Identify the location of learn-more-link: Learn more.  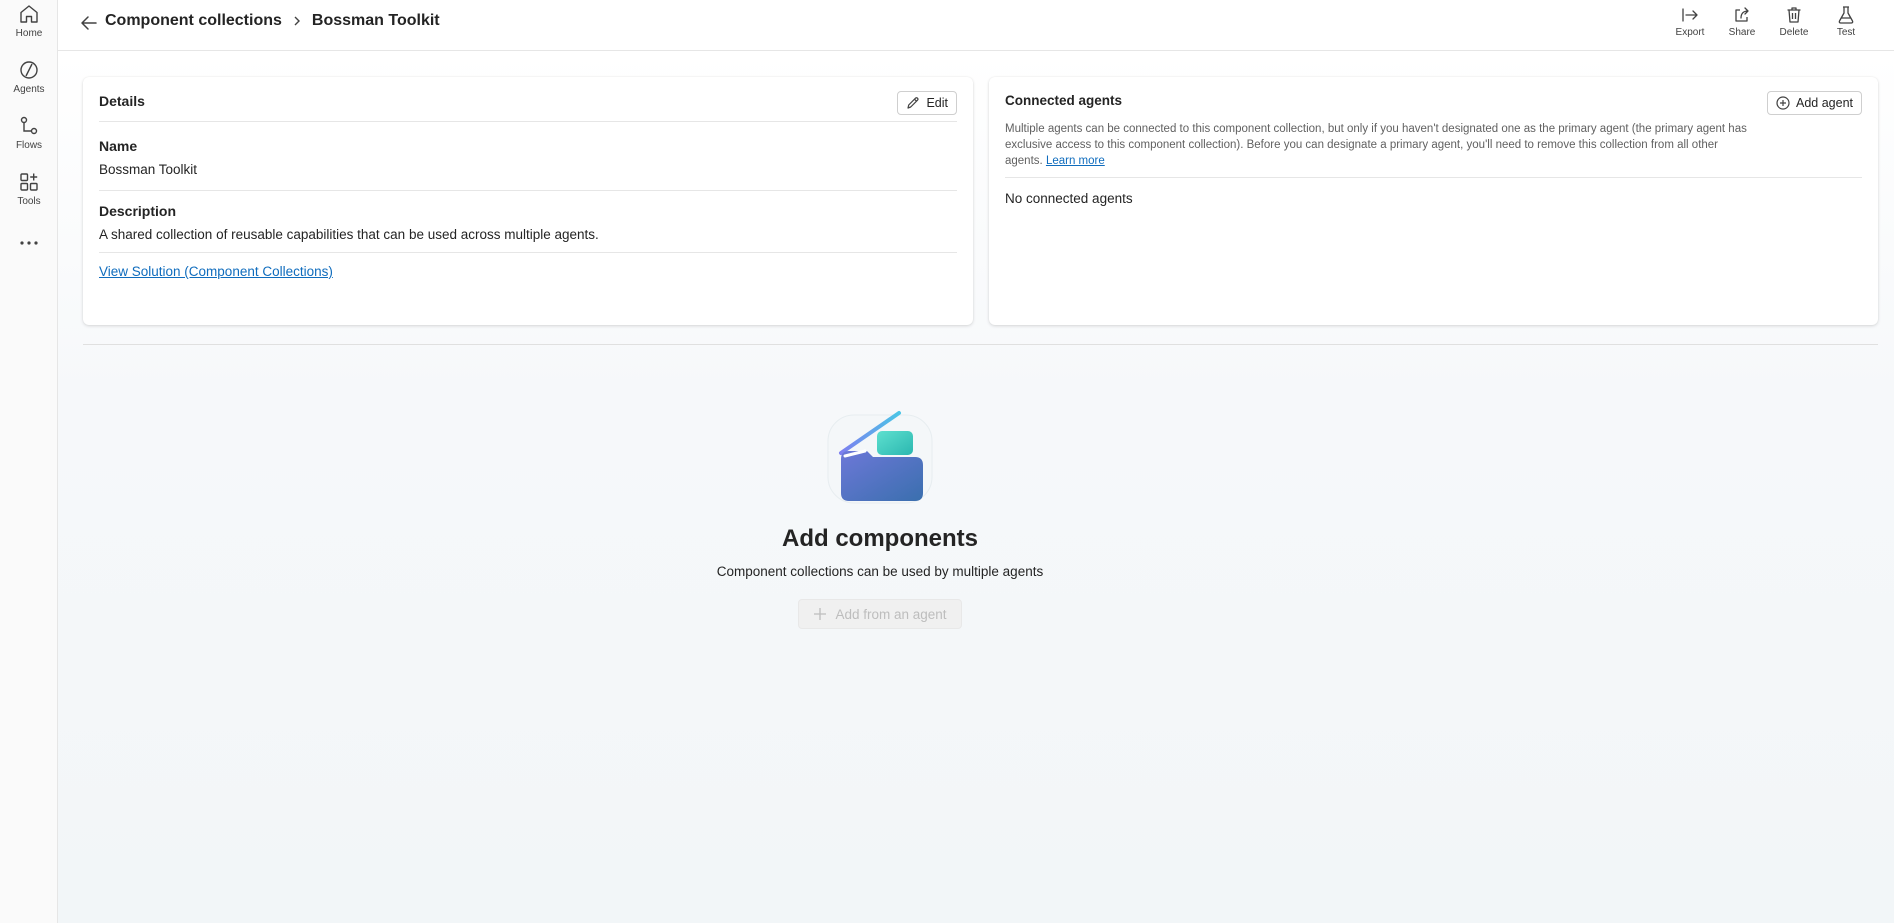
(1075, 161).